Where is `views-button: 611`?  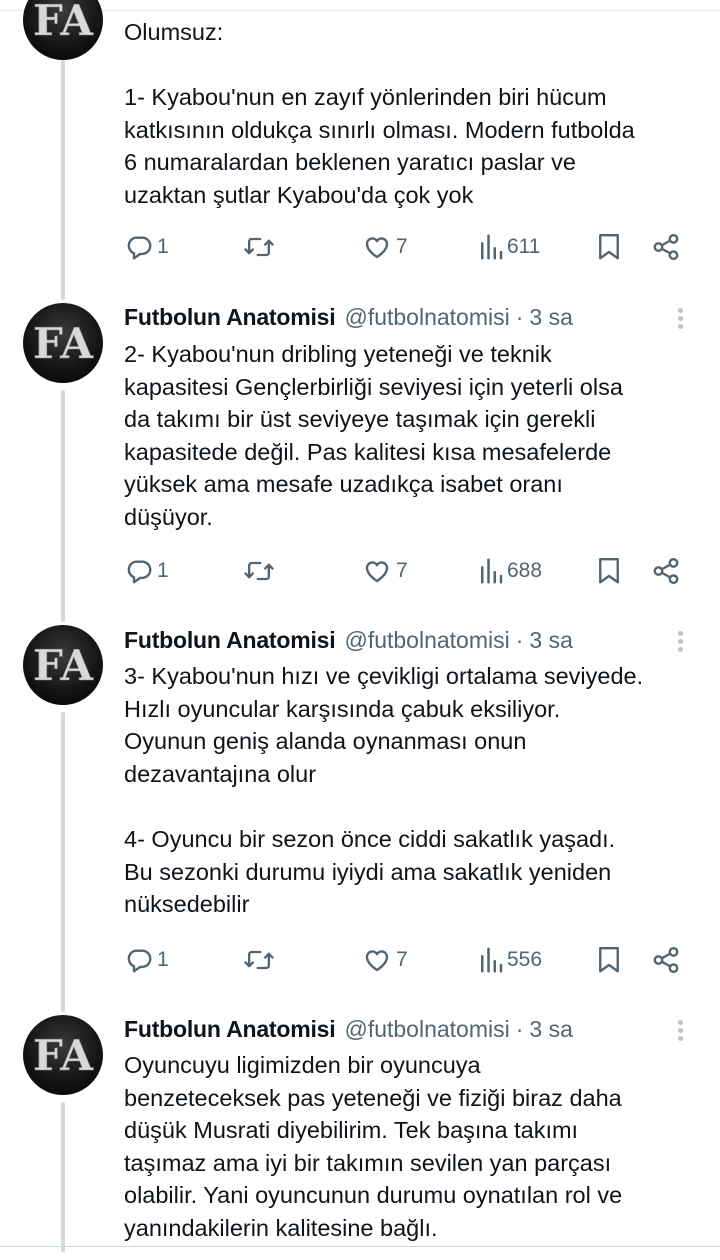
views-button: 611 is located at coordinates (509, 247).